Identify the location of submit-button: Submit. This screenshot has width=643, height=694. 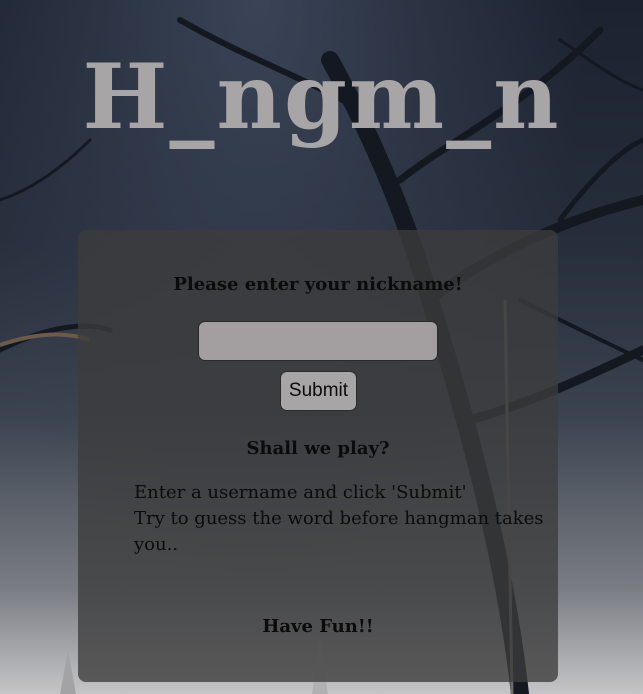
(318, 391).